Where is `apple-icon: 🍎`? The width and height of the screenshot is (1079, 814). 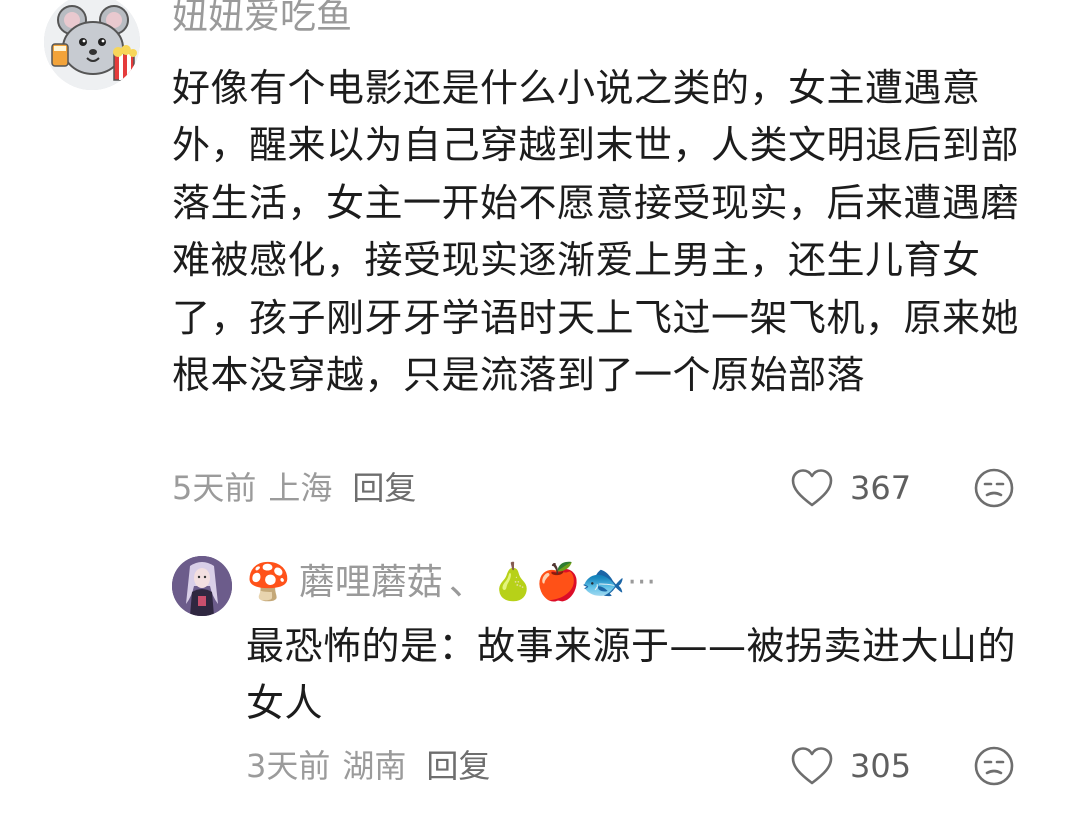
apple-icon: 🍎 is located at coordinates (558, 582).